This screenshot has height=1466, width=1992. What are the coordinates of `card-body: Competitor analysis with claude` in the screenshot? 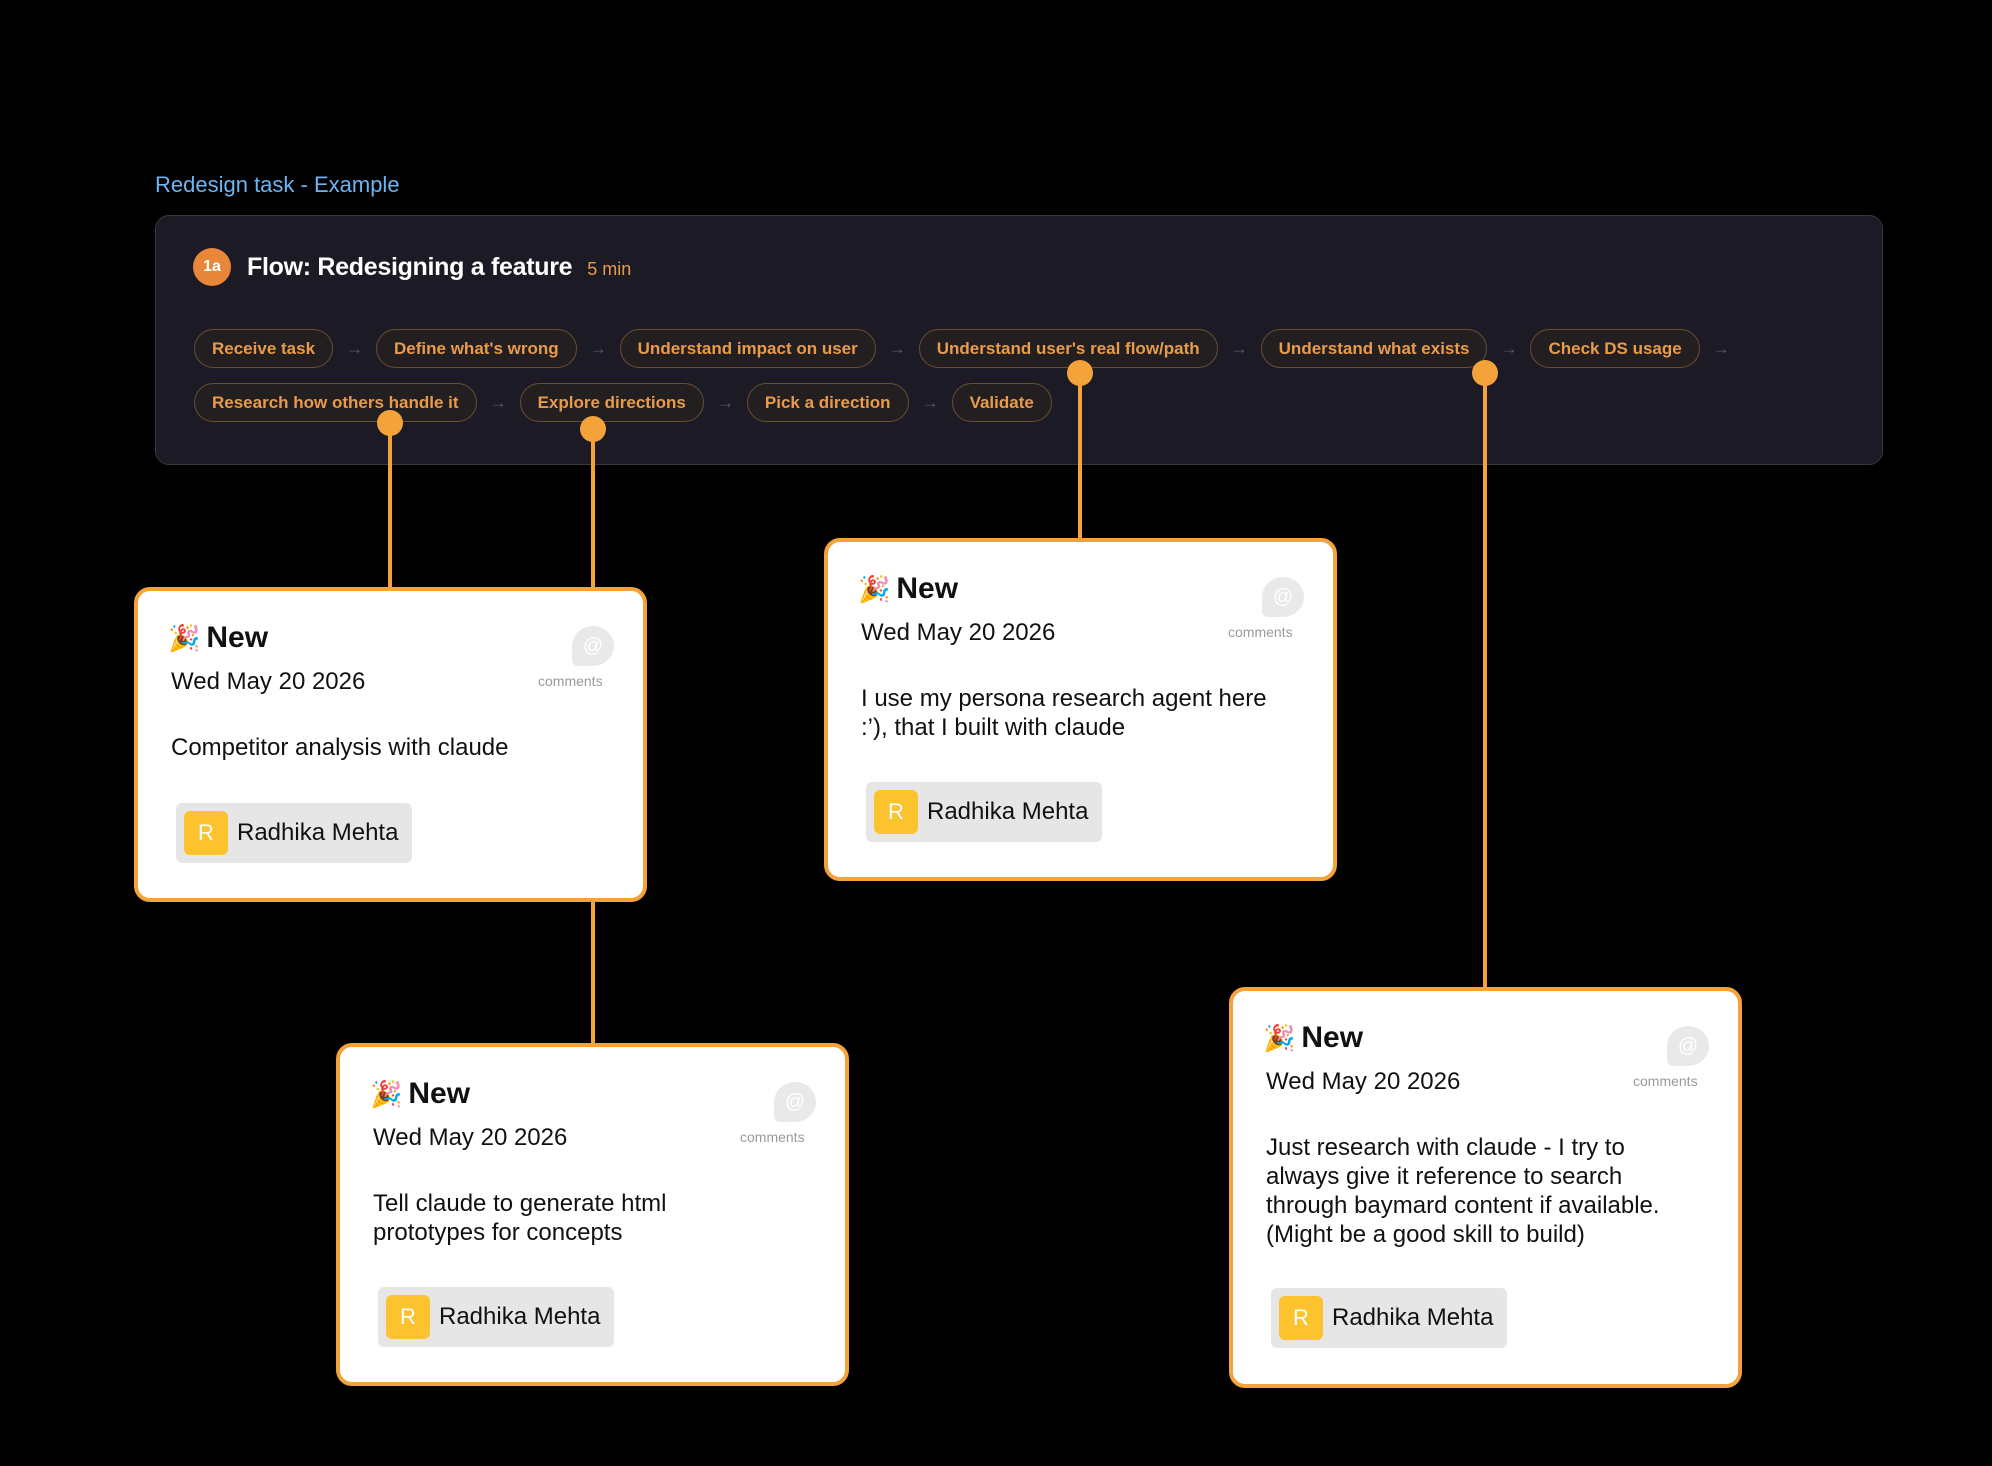 It's located at (340, 747).